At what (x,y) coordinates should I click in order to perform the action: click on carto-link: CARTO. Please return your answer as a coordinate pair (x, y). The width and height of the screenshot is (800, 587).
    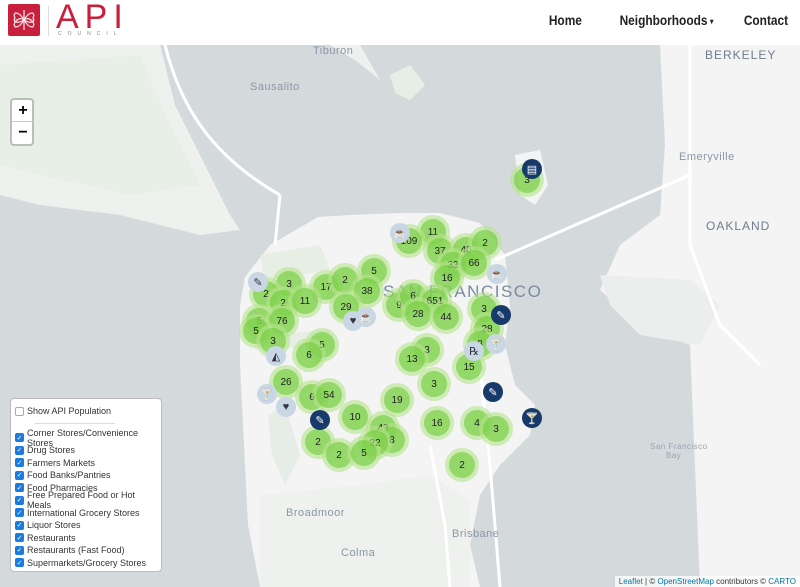
    Looking at the image, I should click on (782, 581).